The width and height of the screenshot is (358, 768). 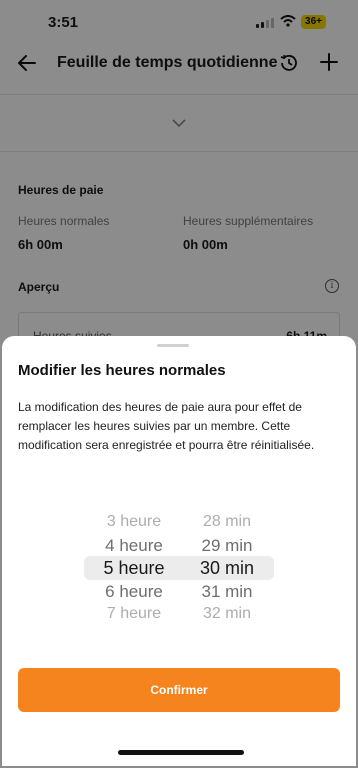 What do you see at coordinates (173, 345) in the screenshot?
I see `sheet-grabber` at bounding box center [173, 345].